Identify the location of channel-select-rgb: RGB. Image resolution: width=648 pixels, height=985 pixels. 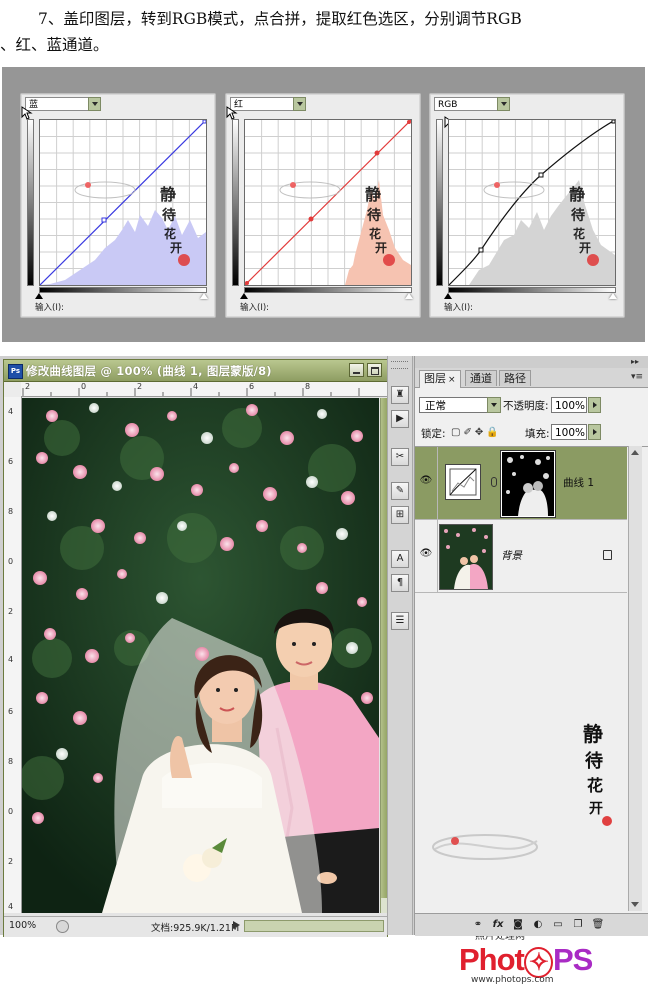
(472, 104).